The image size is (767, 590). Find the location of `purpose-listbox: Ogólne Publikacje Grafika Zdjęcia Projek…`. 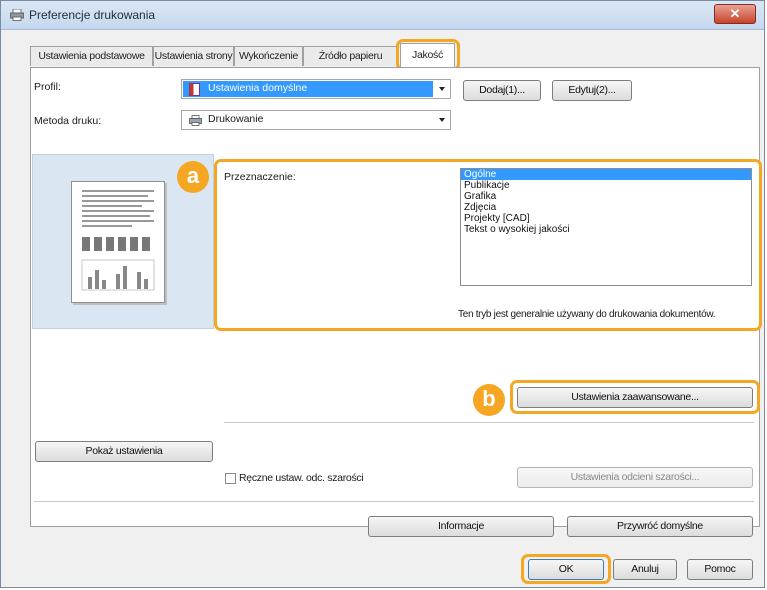

purpose-listbox: Ogólne Publikacje Grafika Zdjęcia Projek… is located at coordinates (606, 227).